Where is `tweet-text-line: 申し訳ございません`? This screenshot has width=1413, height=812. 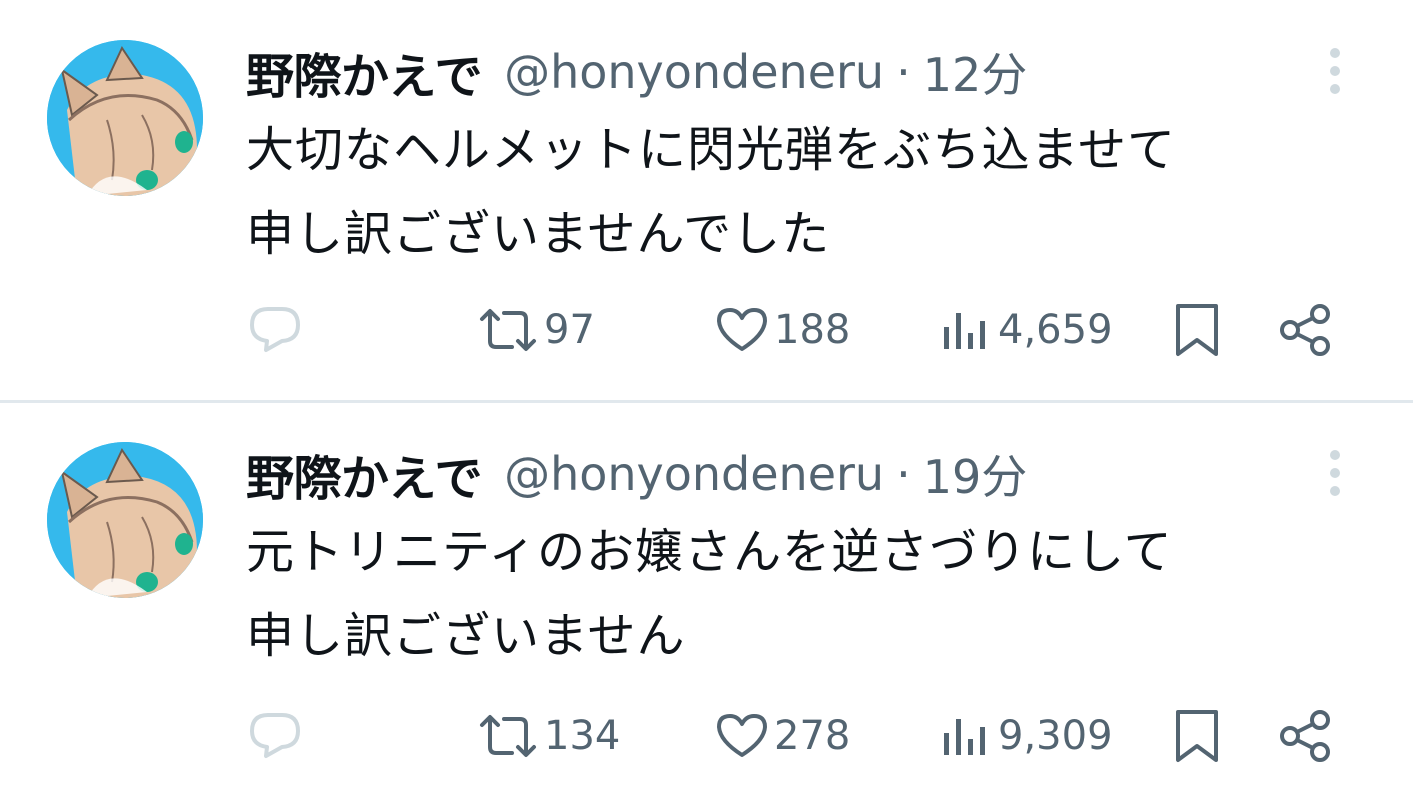
tweet-text-line: 申し訳ございません is located at coordinates (466, 636).